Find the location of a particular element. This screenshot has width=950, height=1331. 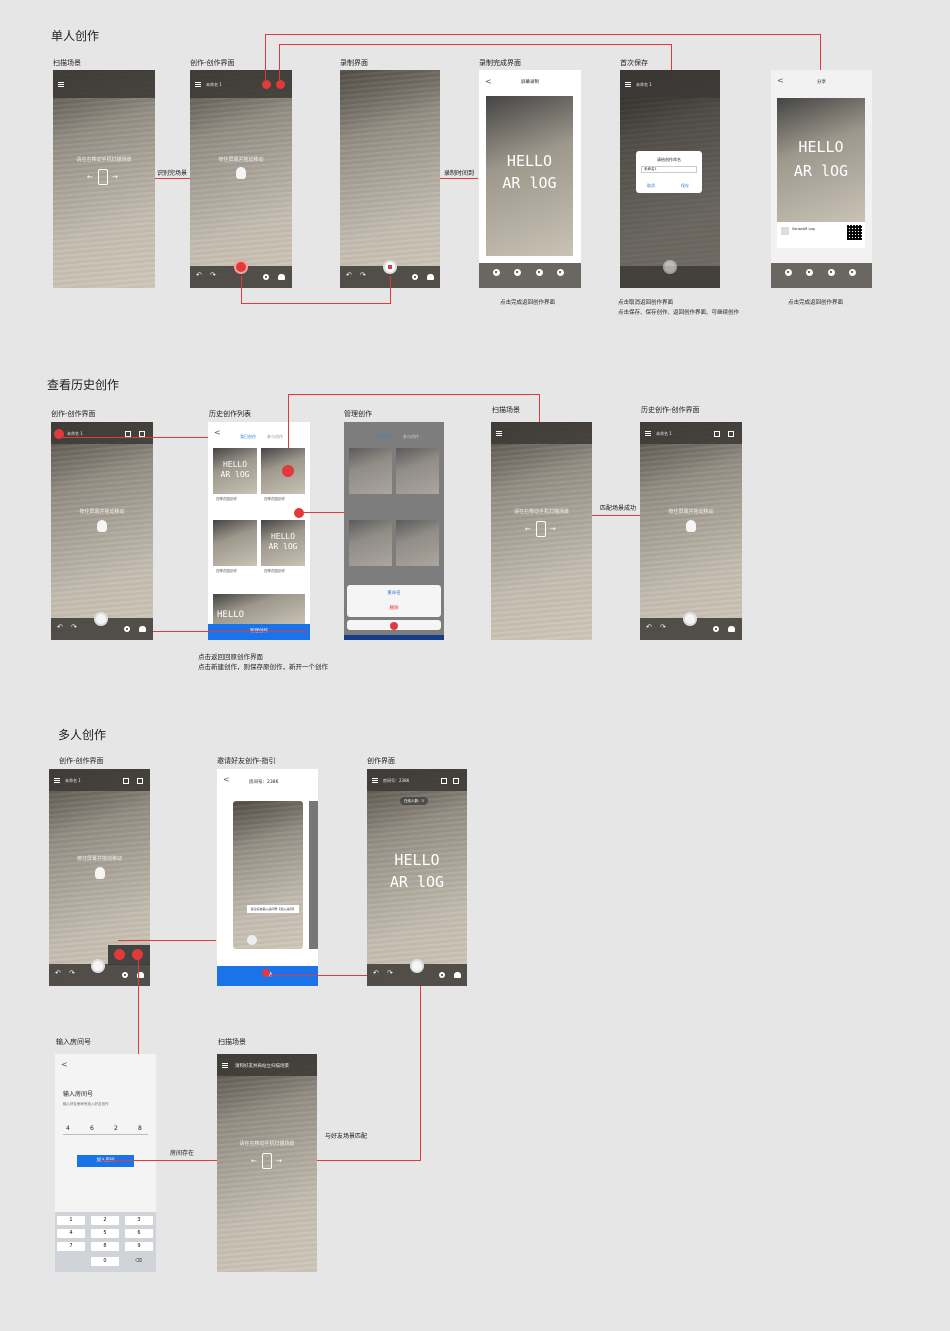

key-0: 0 is located at coordinates (105, 1261).